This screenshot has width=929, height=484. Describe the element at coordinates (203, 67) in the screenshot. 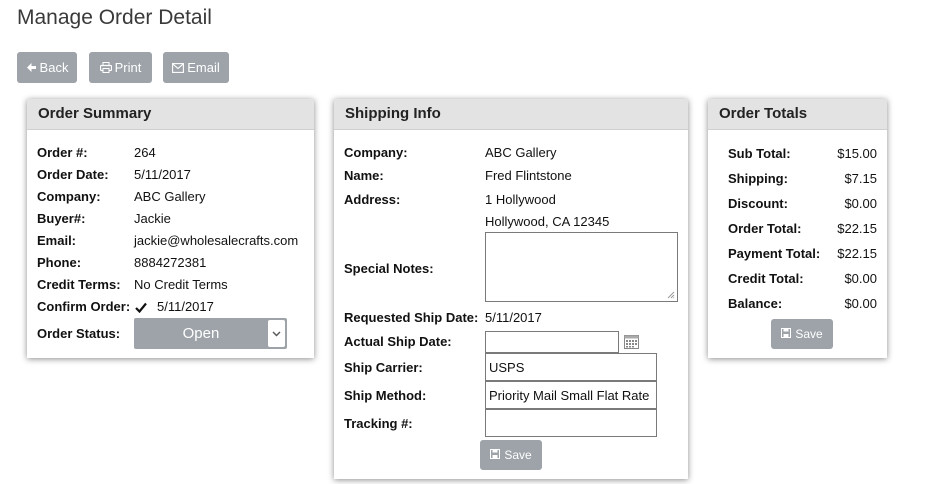

I see `email-button-label: Email` at that location.